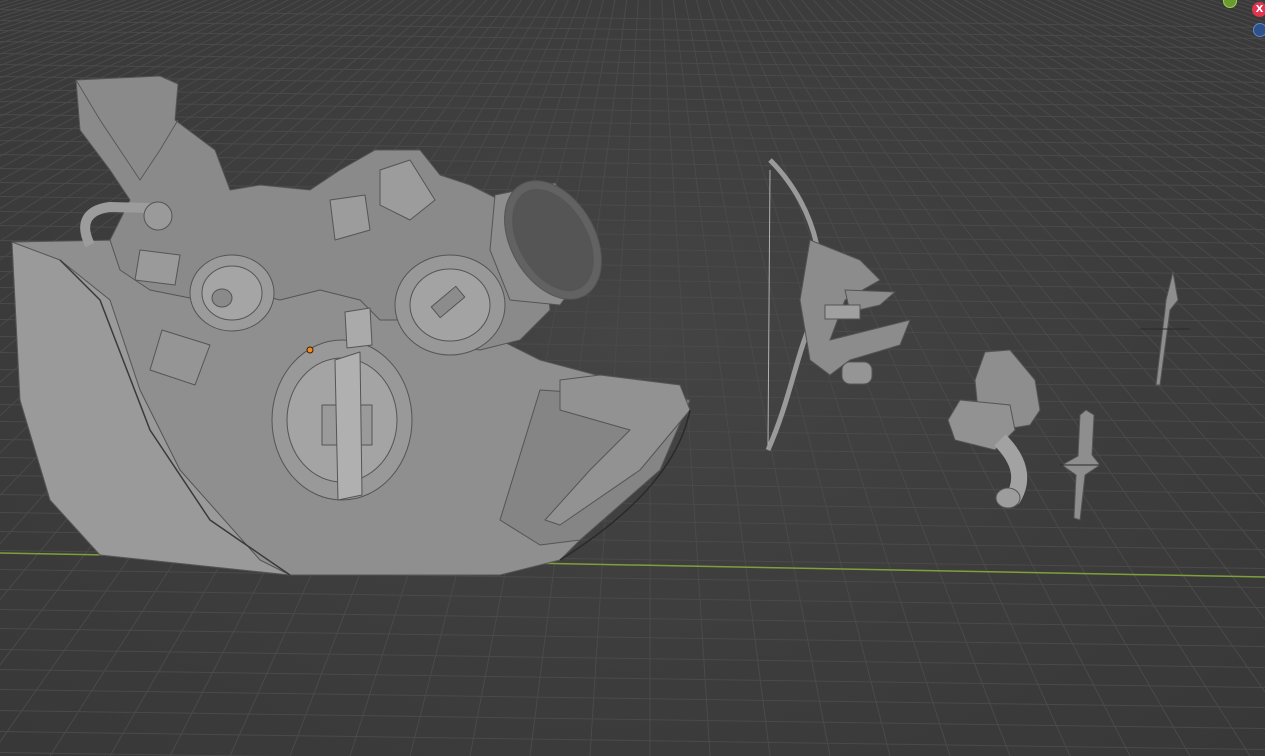  I want to click on bow-object, so click(838, 305).